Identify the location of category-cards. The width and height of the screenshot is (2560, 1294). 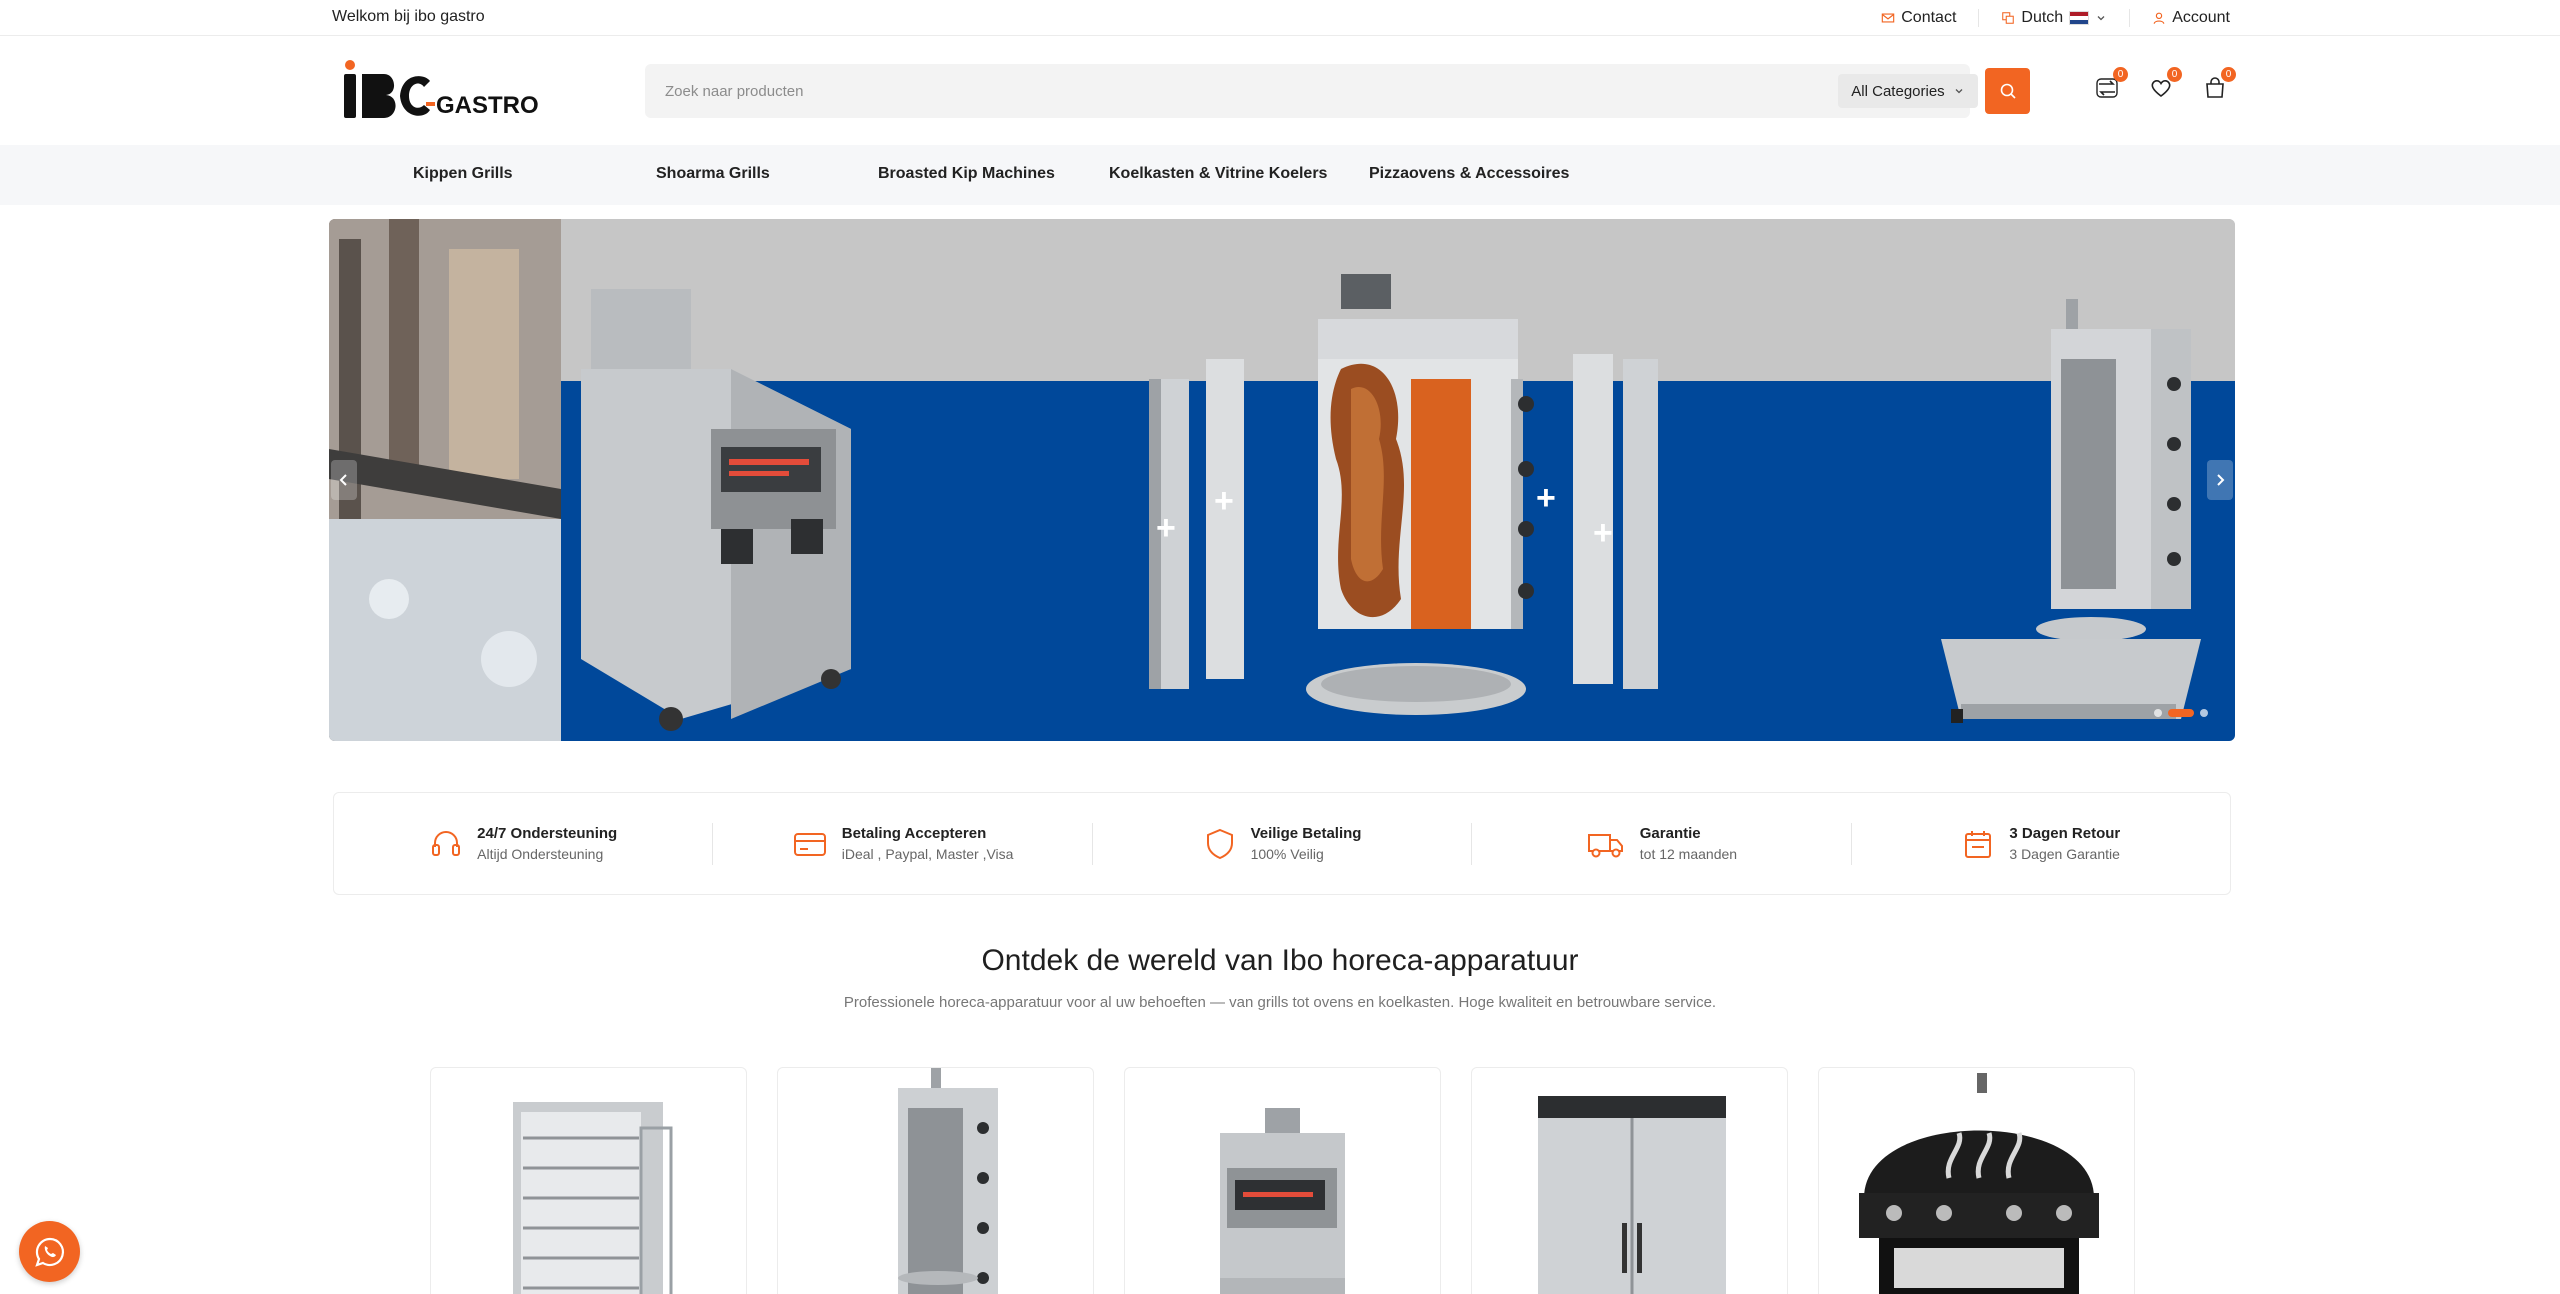
(1282, 1180).